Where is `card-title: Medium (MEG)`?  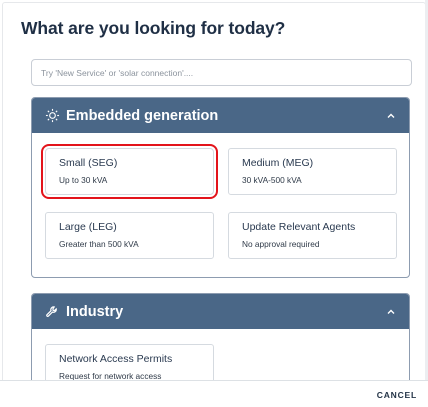
card-title: Medium (MEG) is located at coordinates (278, 163).